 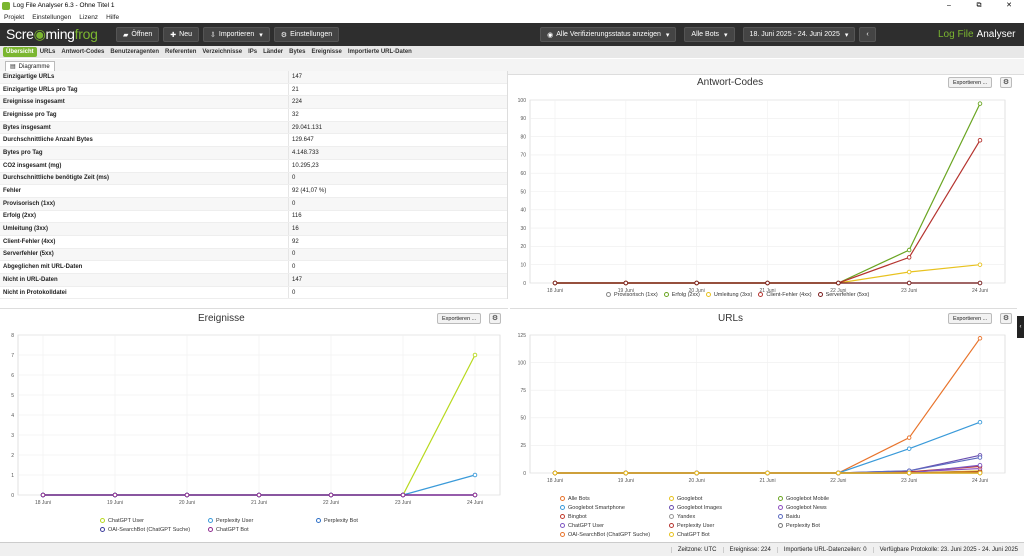 I want to click on legend-item: Provisorisch (1xx), so click(x=632, y=294).